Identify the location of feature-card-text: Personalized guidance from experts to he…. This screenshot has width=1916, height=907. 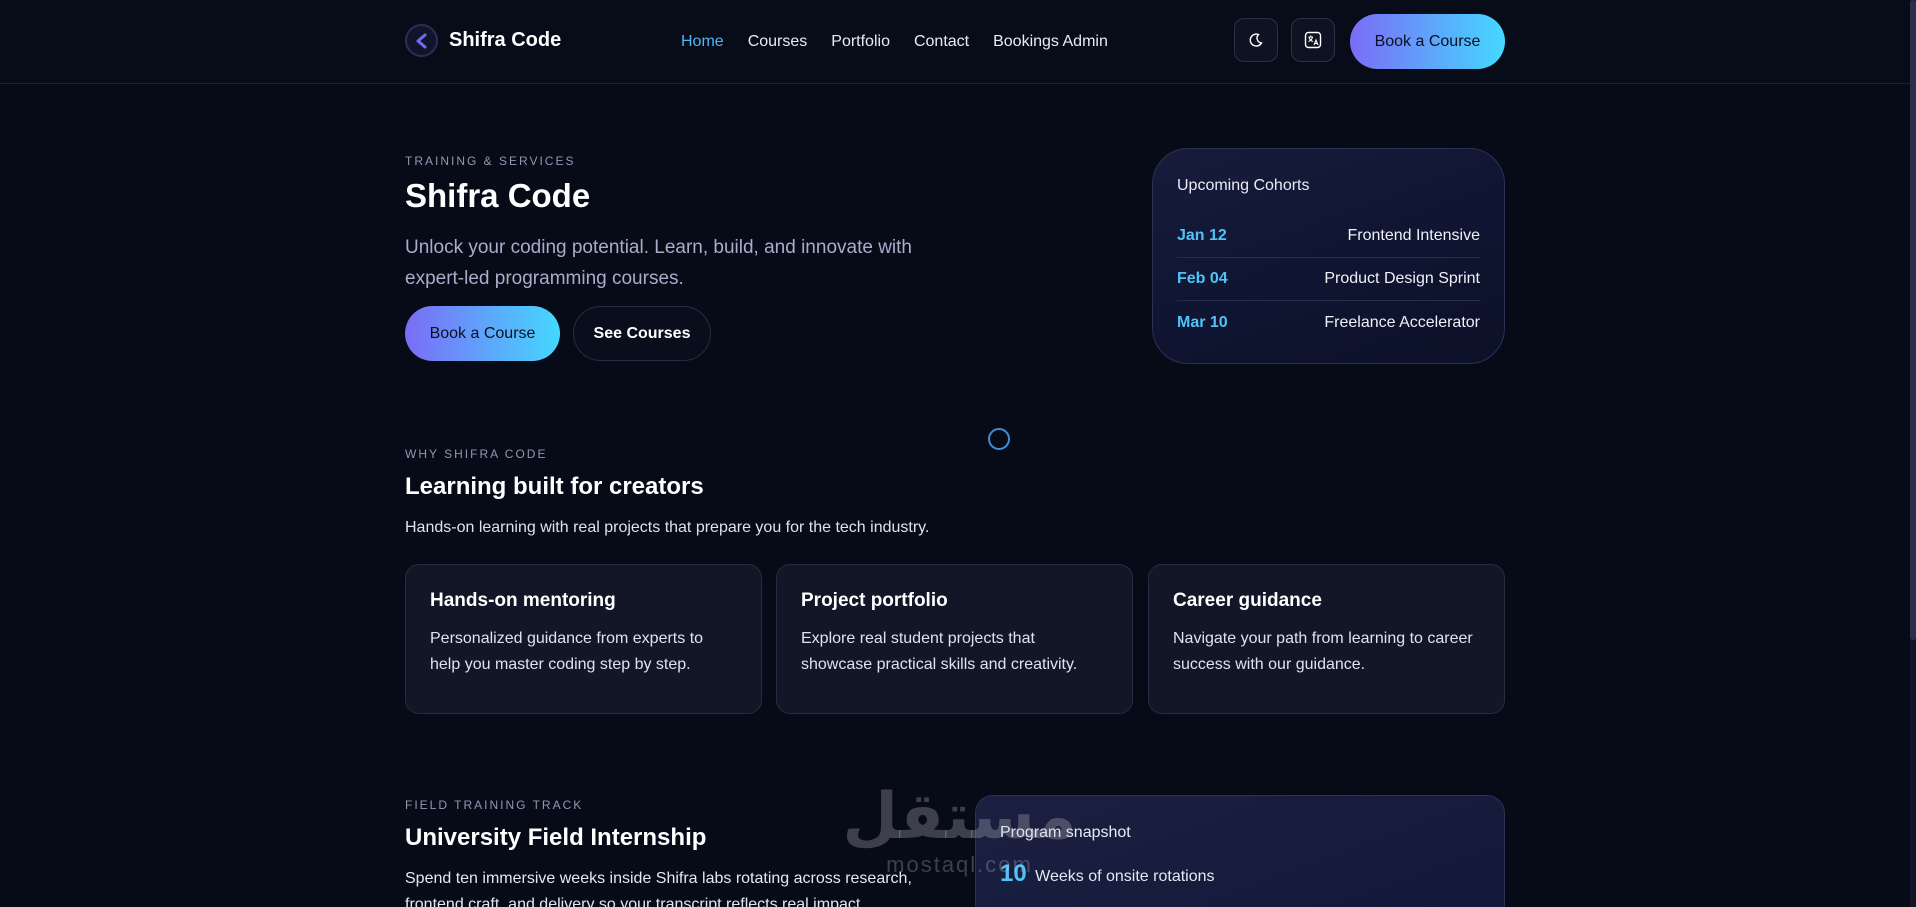
(567, 651).